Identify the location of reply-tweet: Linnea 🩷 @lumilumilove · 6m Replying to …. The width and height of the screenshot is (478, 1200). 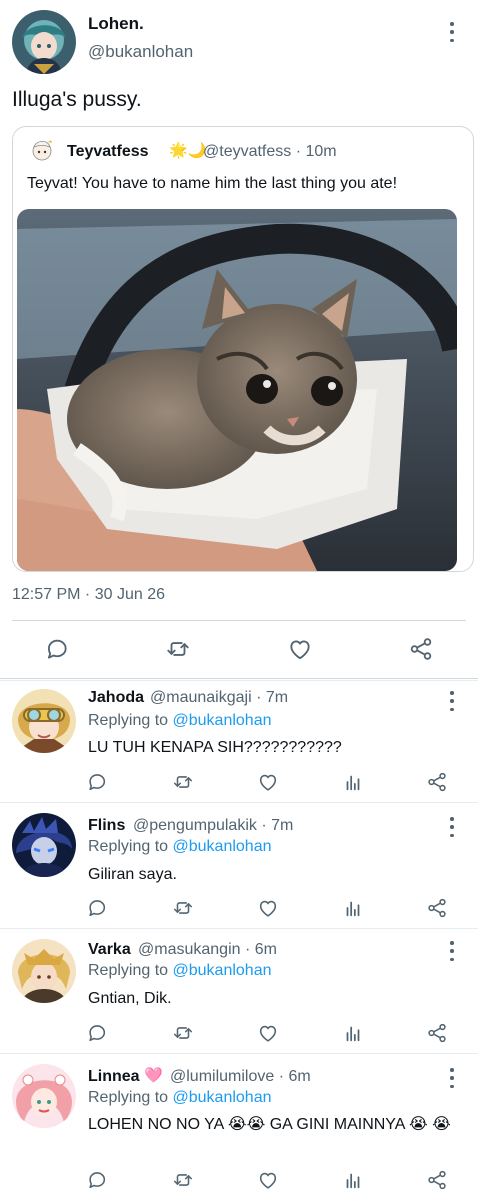
(239, 1126).